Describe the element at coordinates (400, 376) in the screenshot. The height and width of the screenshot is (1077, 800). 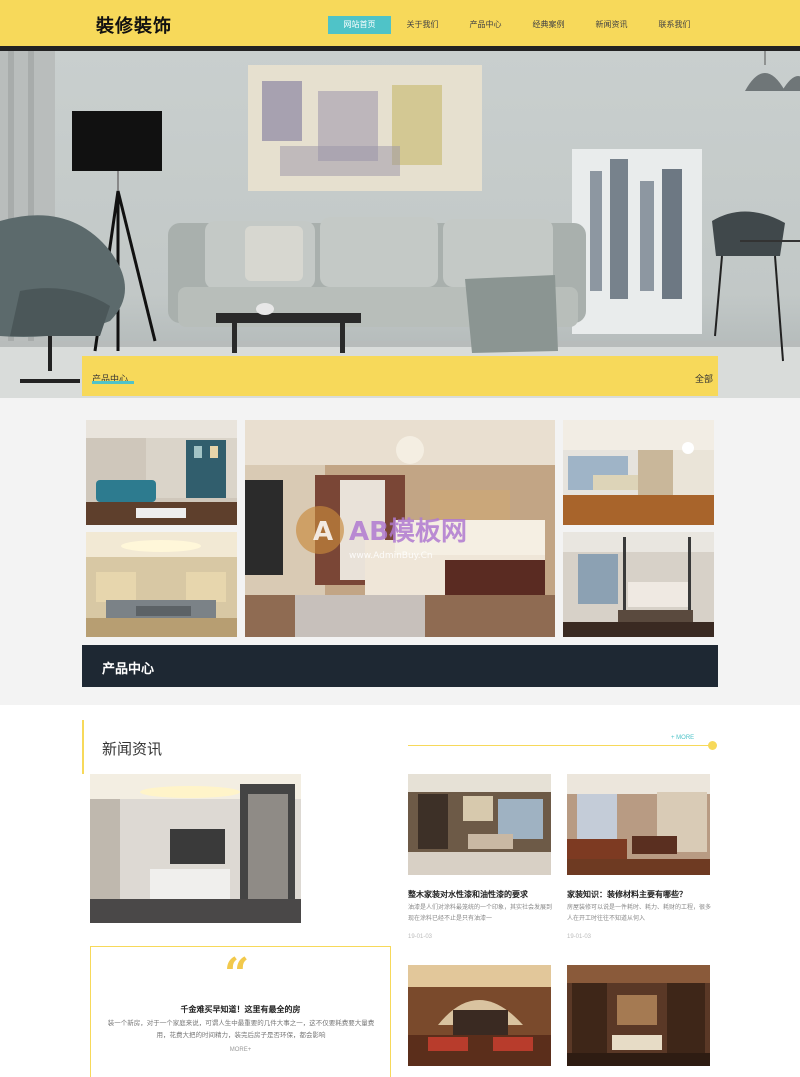
I see `hero-caption-bar: 产品中心 全部` at that location.